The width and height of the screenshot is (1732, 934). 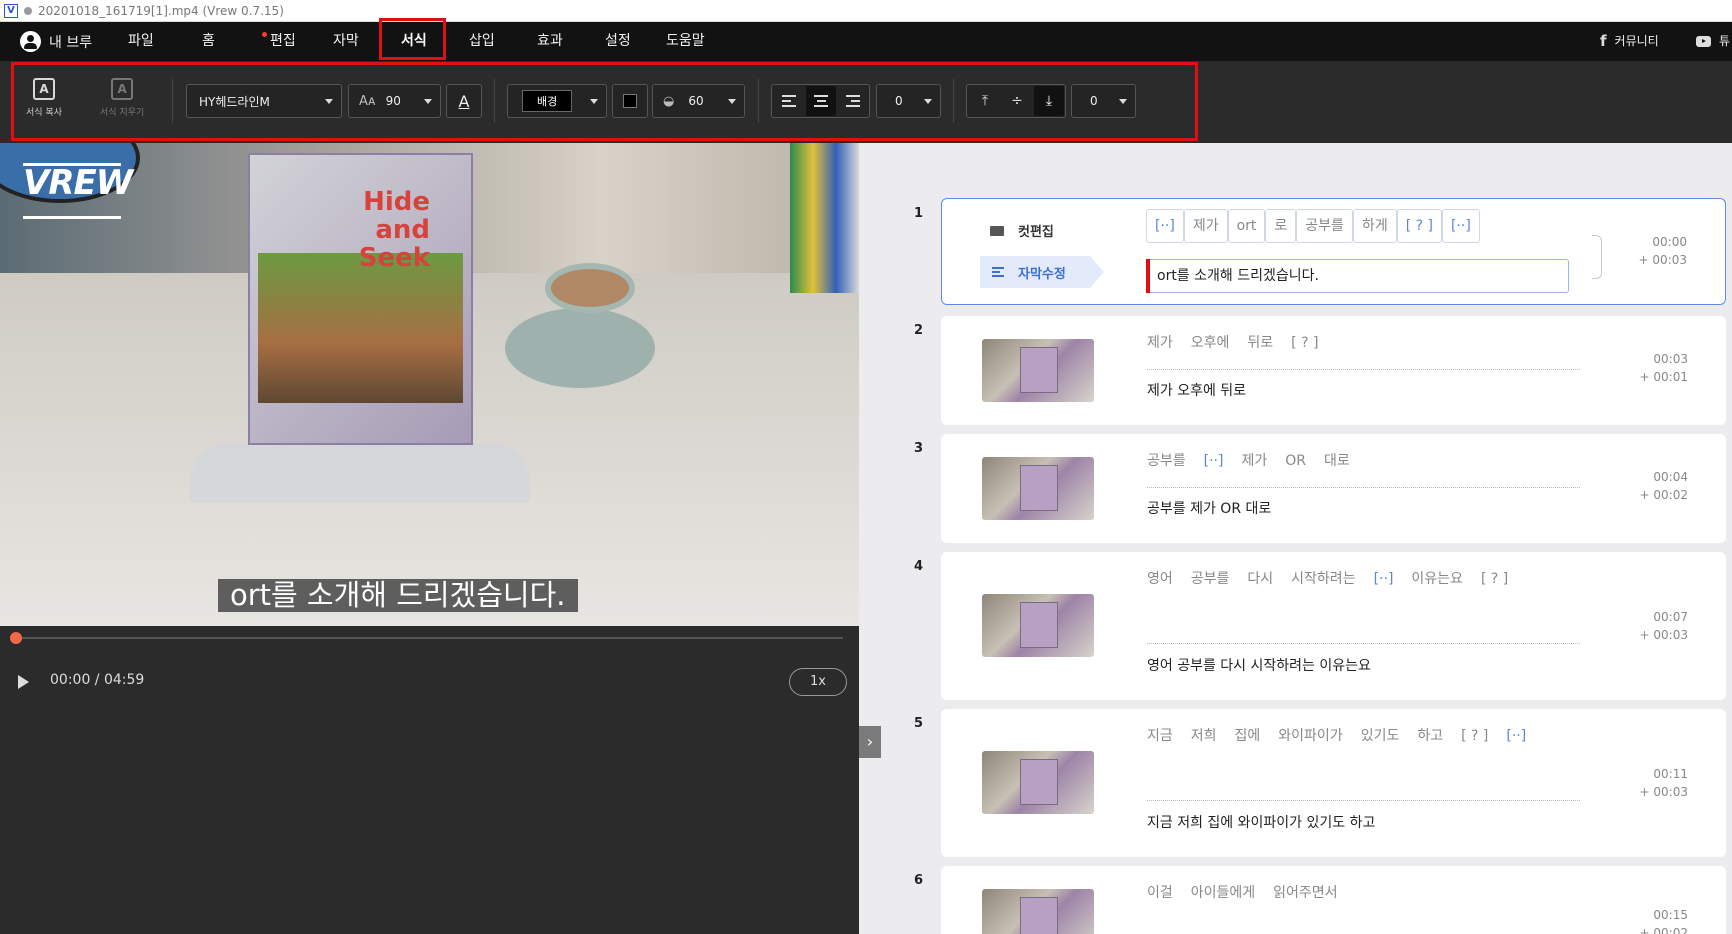 What do you see at coordinates (1663, 635) in the screenshot?
I see `clip-duration: + 00:03` at bounding box center [1663, 635].